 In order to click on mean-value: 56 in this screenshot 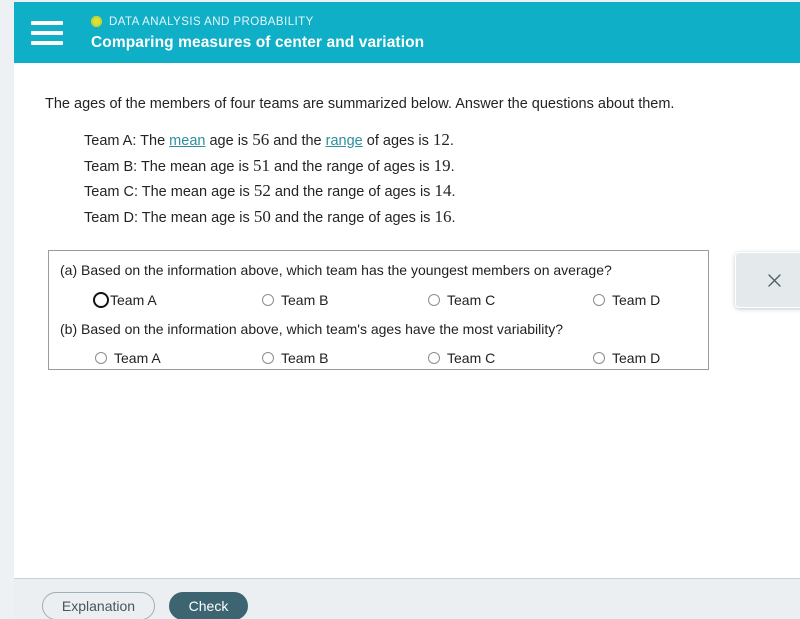, I will do `click(261, 139)`.